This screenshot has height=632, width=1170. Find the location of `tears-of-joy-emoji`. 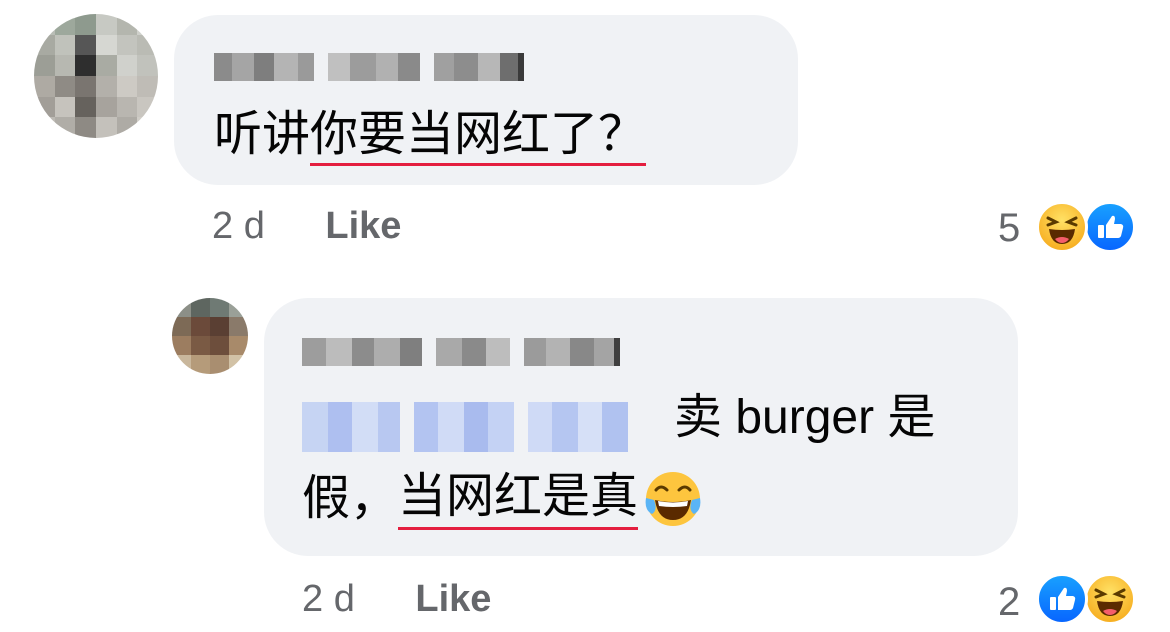

tears-of-joy-emoji is located at coordinates (673, 499).